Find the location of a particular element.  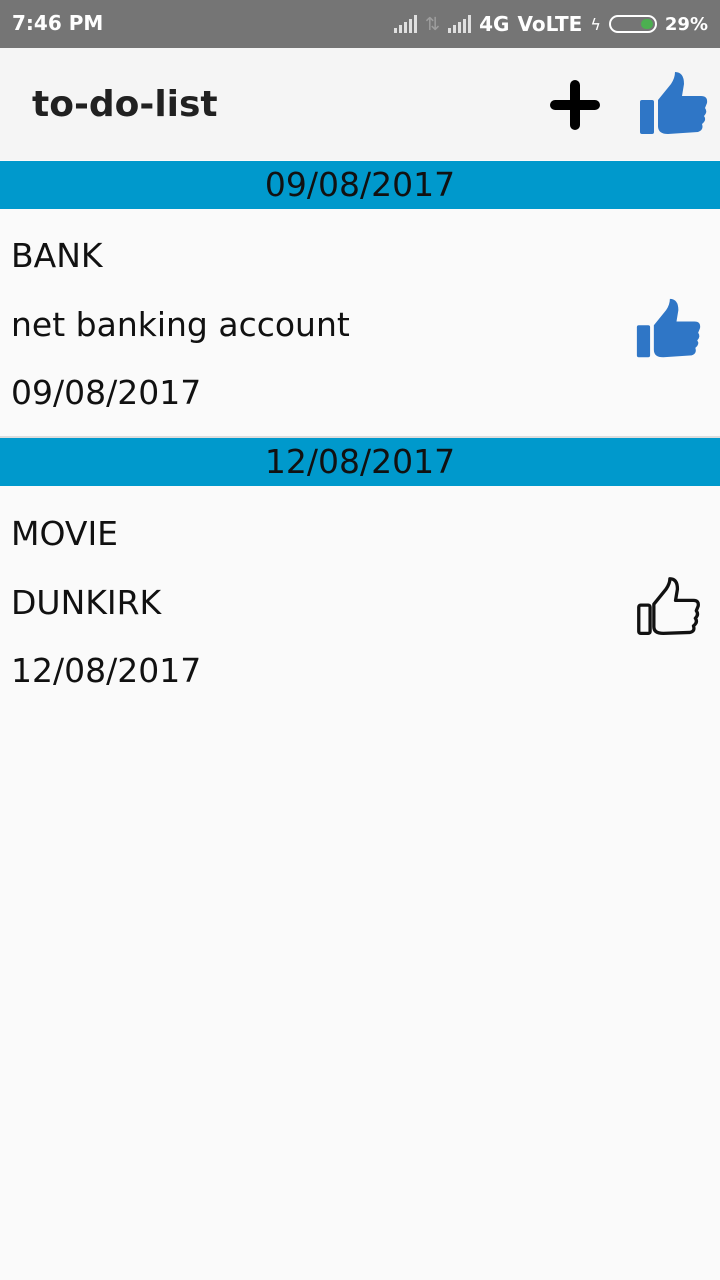

thumbs-up-filled-icon is located at coordinates (668, 328).